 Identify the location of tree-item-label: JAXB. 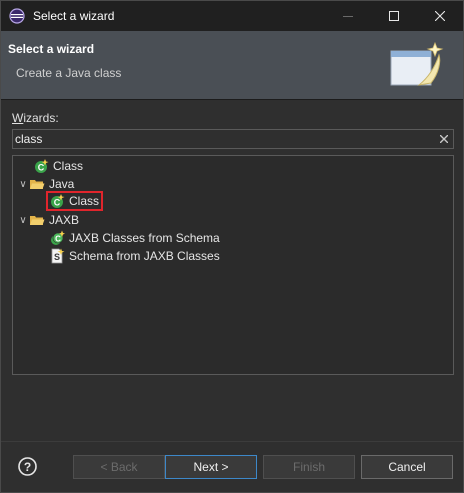
(64, 220).